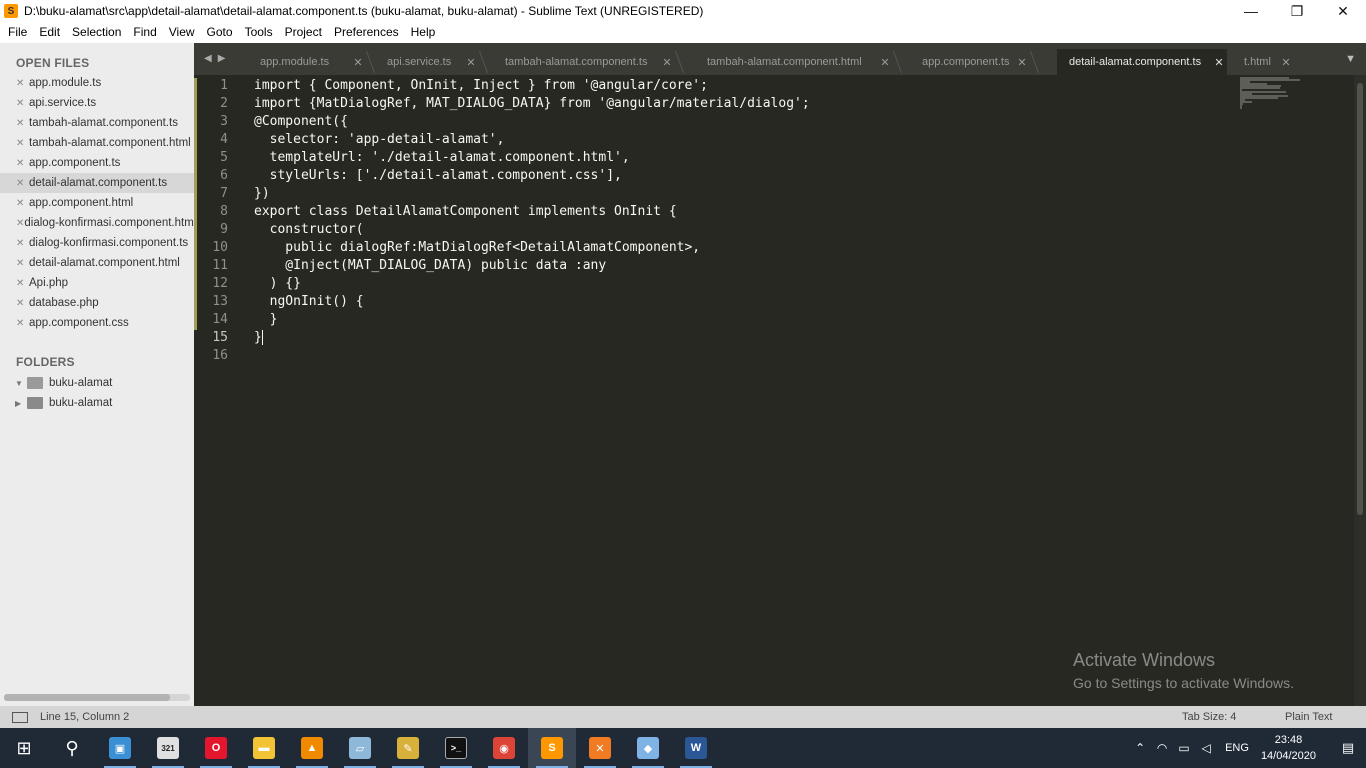 The width and height of the screenshot is (1366, 768). I want to click on volume-icon: ◁, so click(1206, 748).